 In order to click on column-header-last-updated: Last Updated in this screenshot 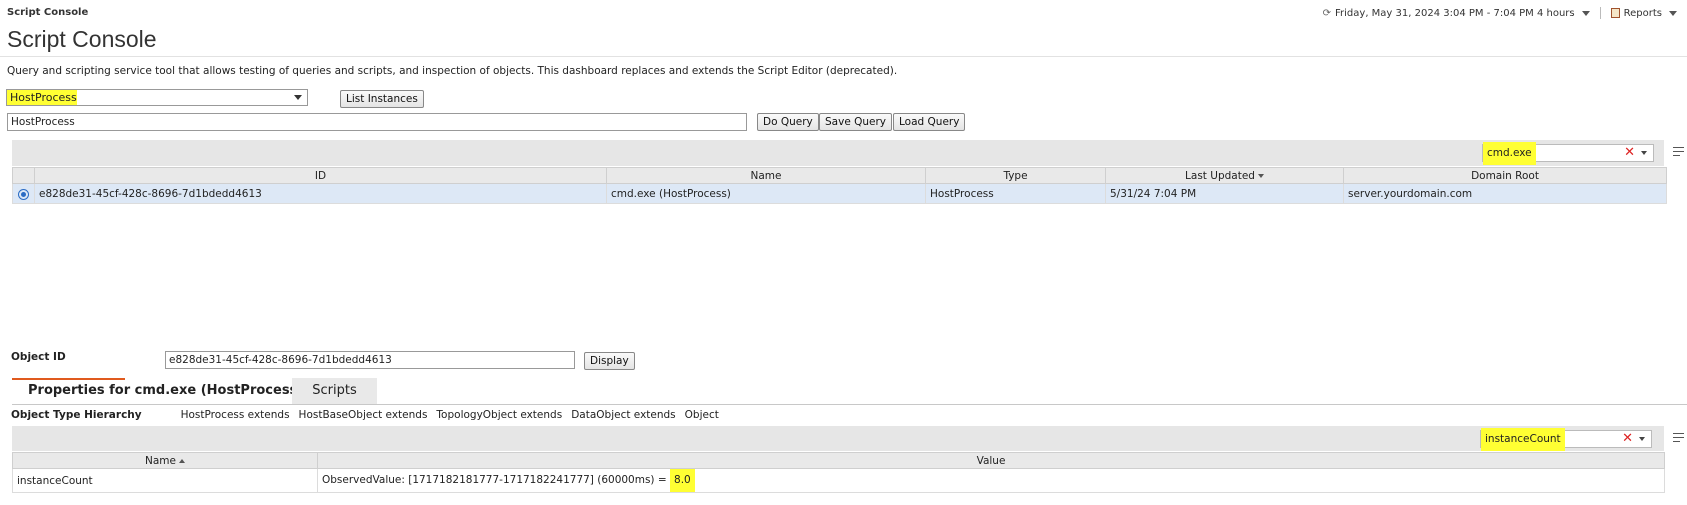, I will do `click(1224, 175)`.